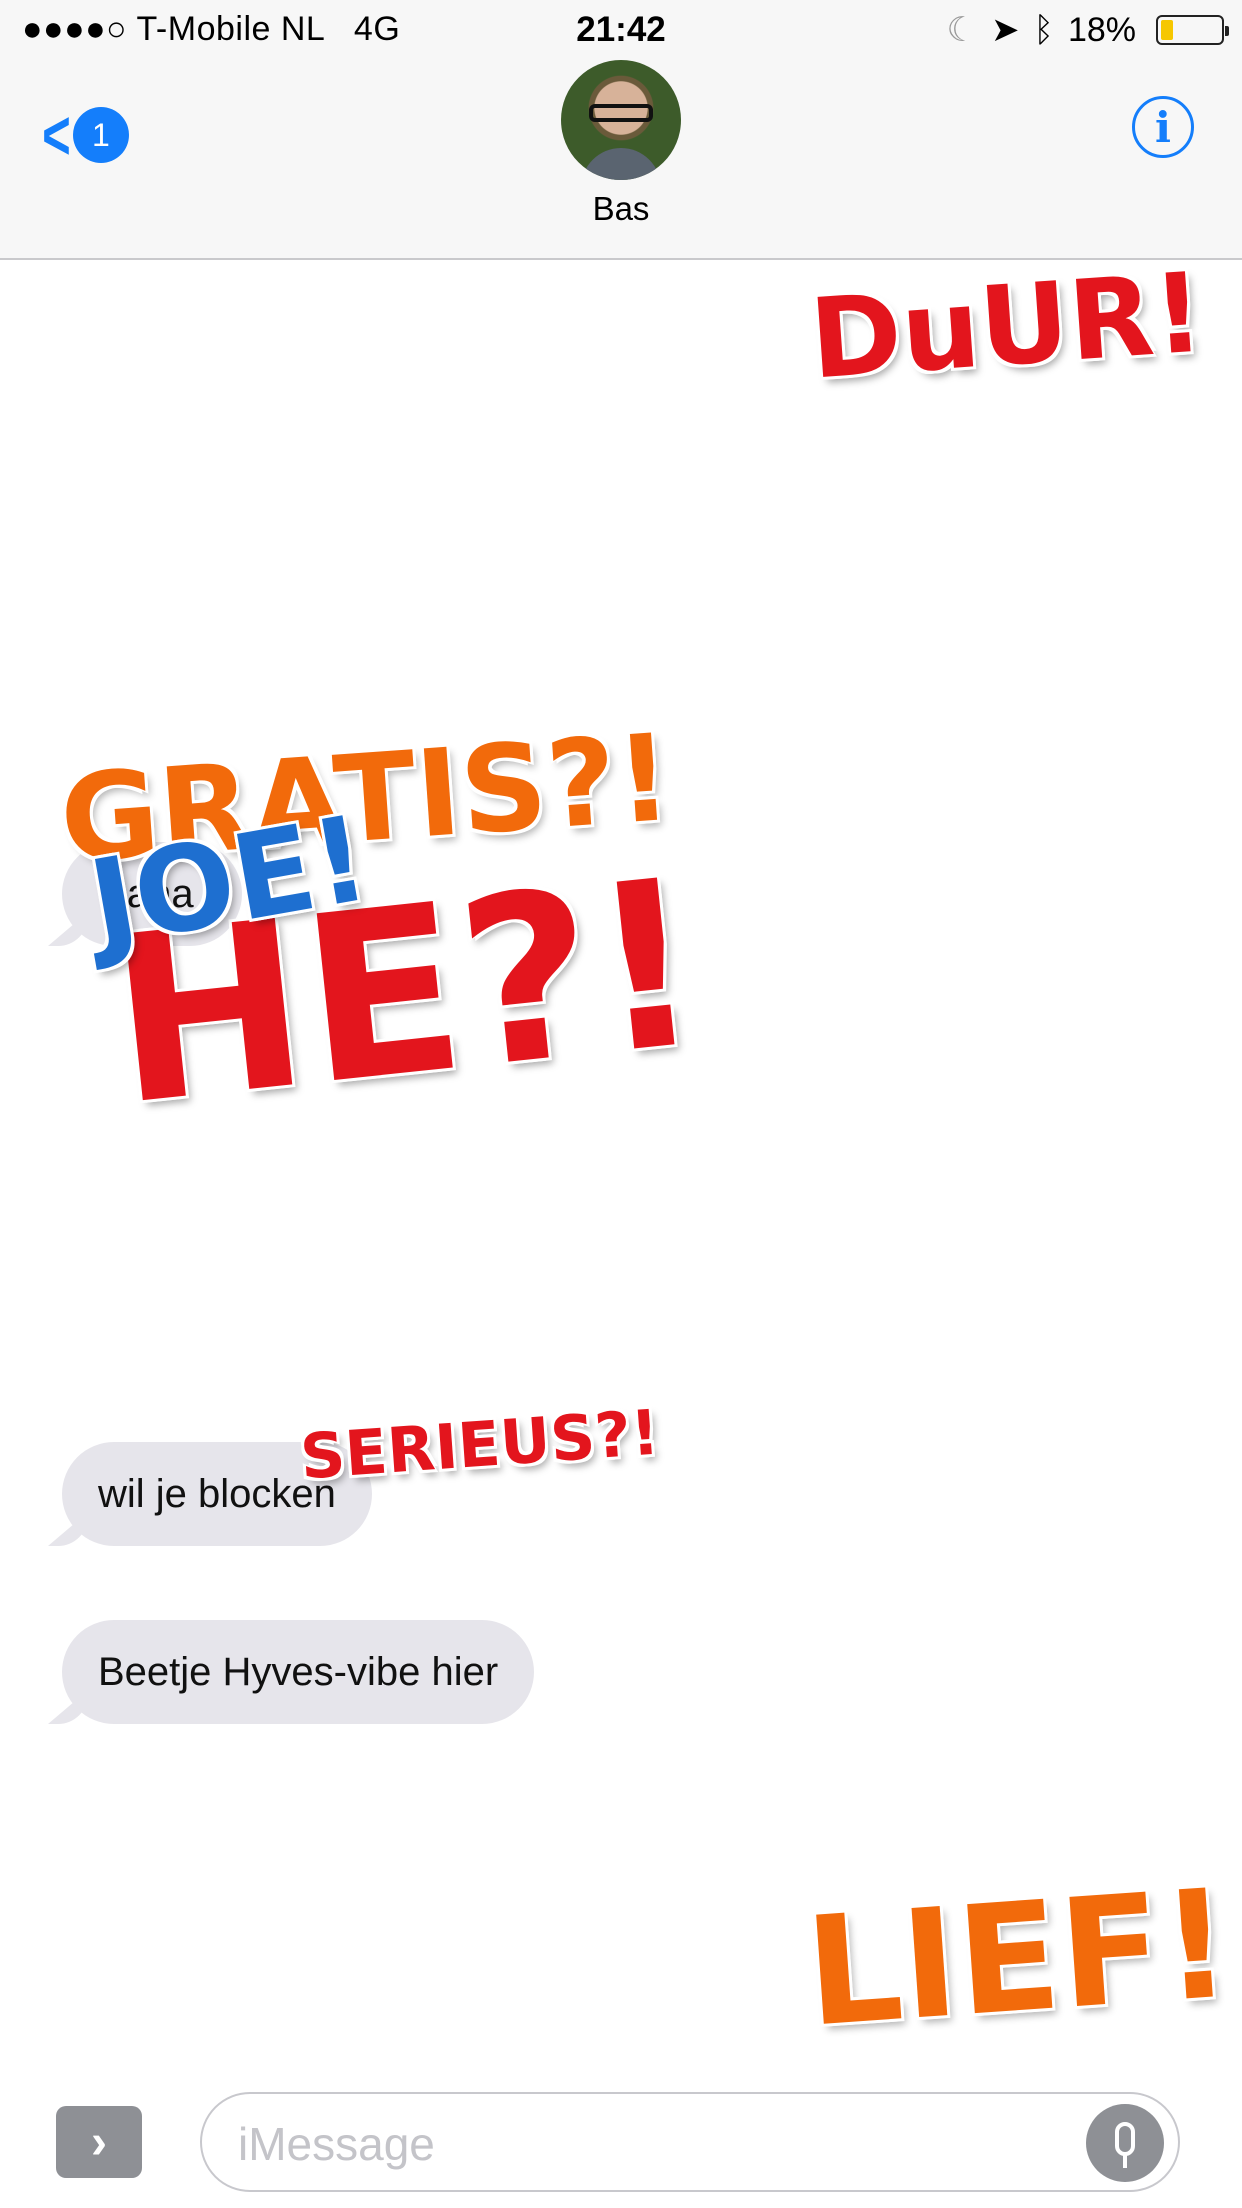  Describe the element at coordinates (1192, 30) in the screenshot. I see `battery-icon` at that location.